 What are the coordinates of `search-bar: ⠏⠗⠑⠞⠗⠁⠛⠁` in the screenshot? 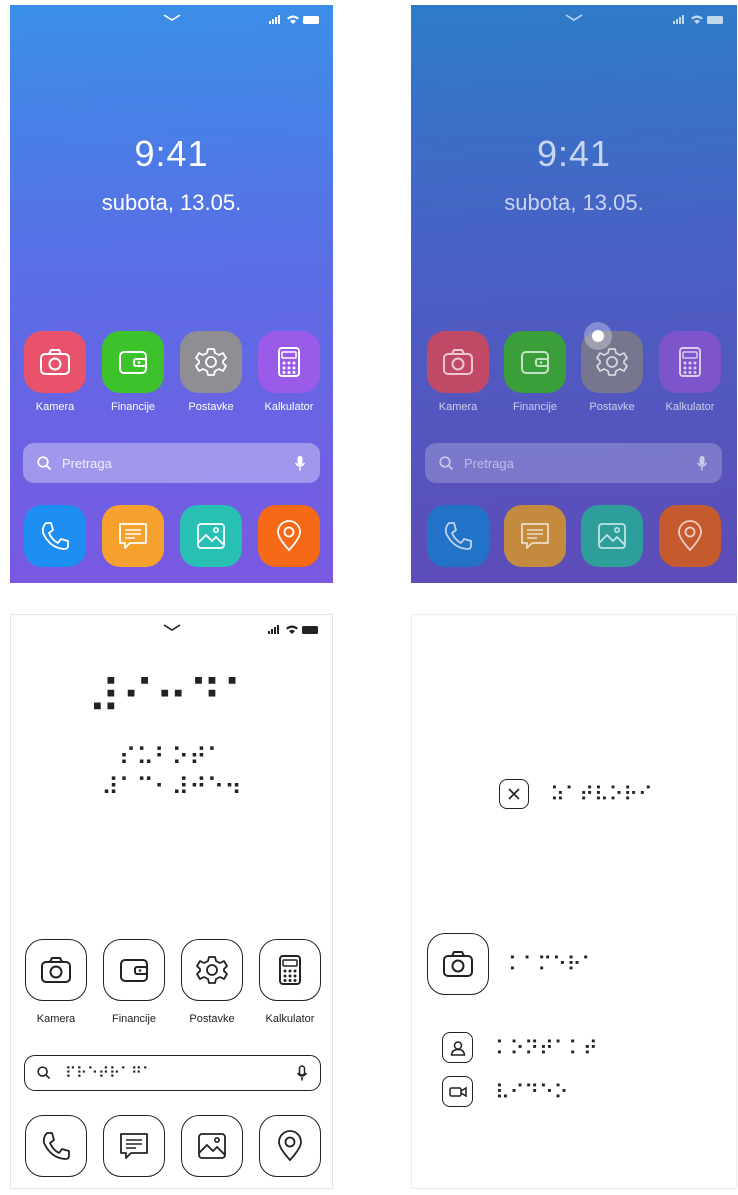 It's located at (172, 1073).